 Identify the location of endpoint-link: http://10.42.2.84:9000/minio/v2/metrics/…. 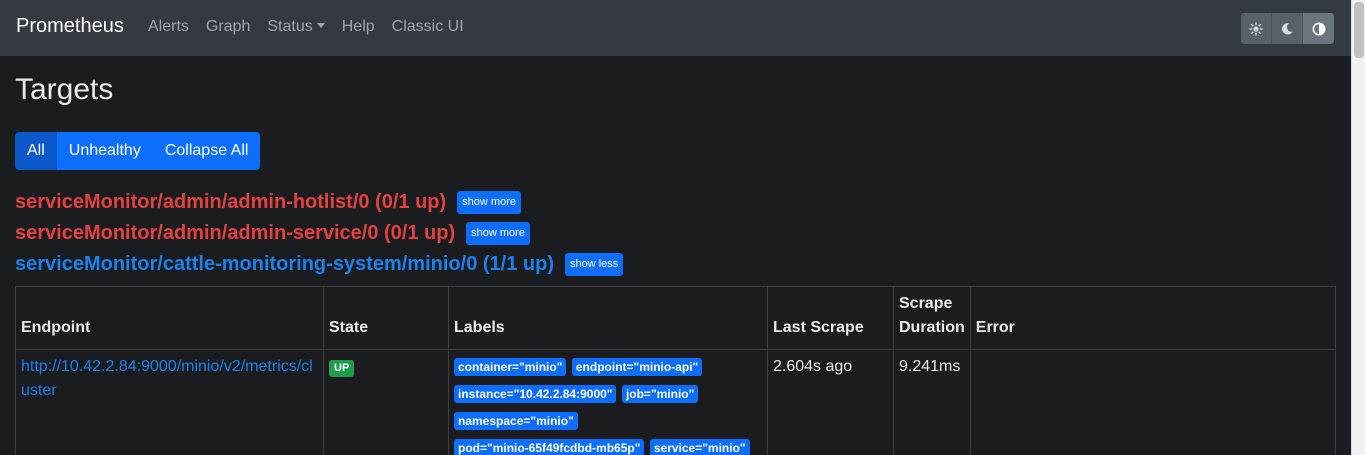
(167, 378).